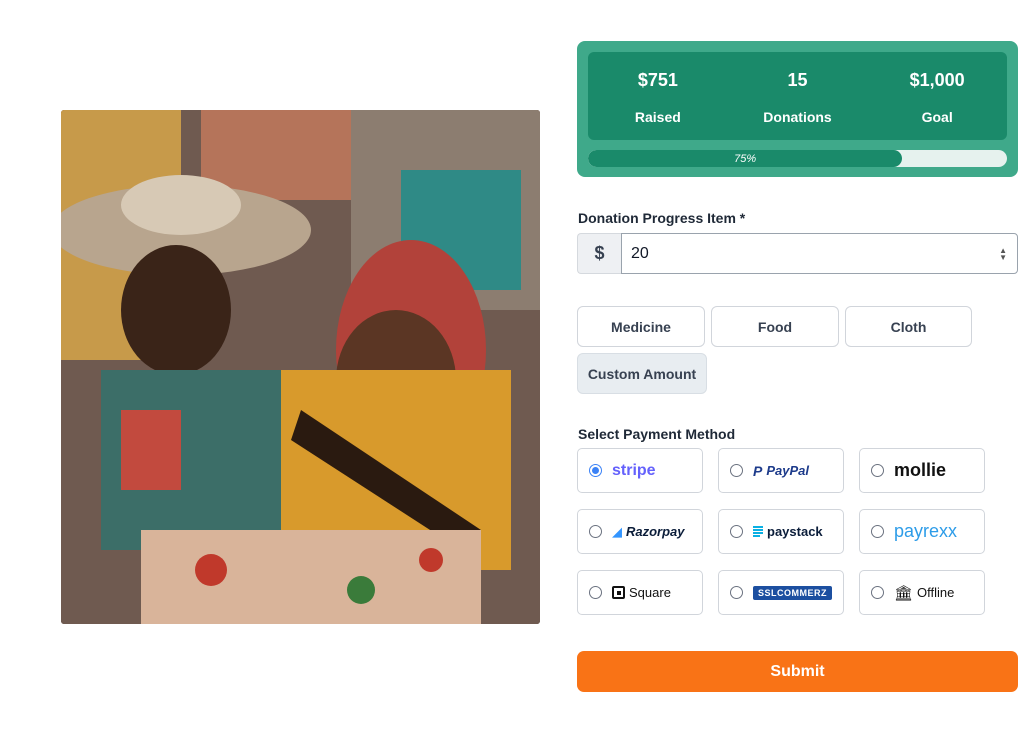 The image size is (1024, 735). What do you see at coordinates (758, 531) in the screenshot?
I see `paystack-icon` at bounding box center [758, 531].